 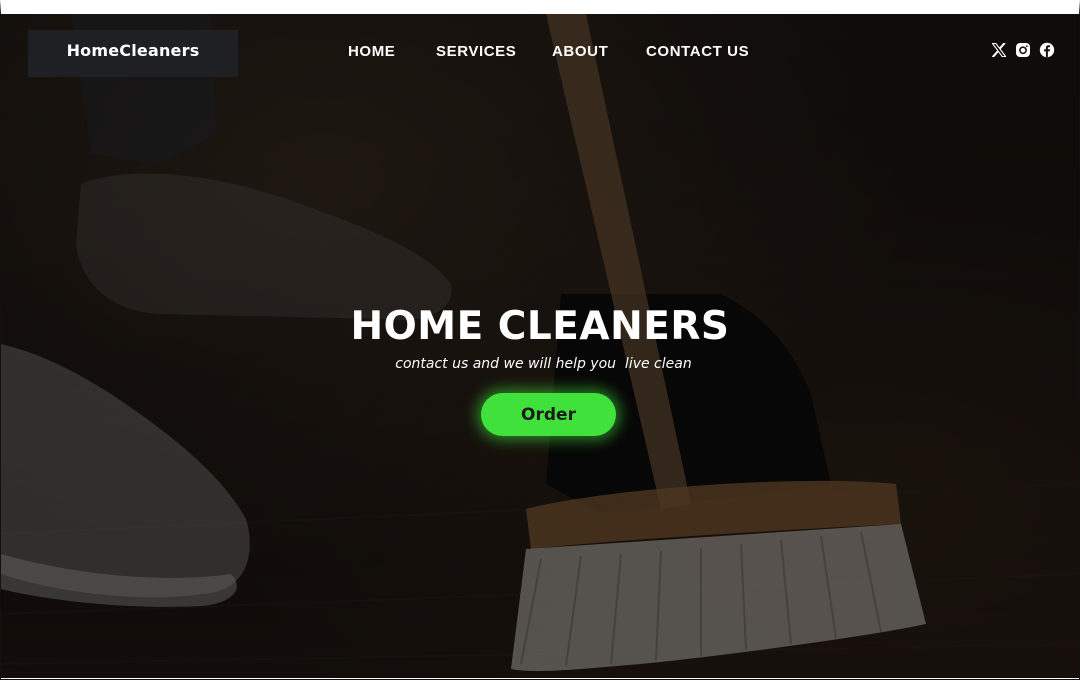 What do you see at coordinates (1047, 50) in the screenshot?
I see `facebook-icon` at bounding box center [1047, 50].